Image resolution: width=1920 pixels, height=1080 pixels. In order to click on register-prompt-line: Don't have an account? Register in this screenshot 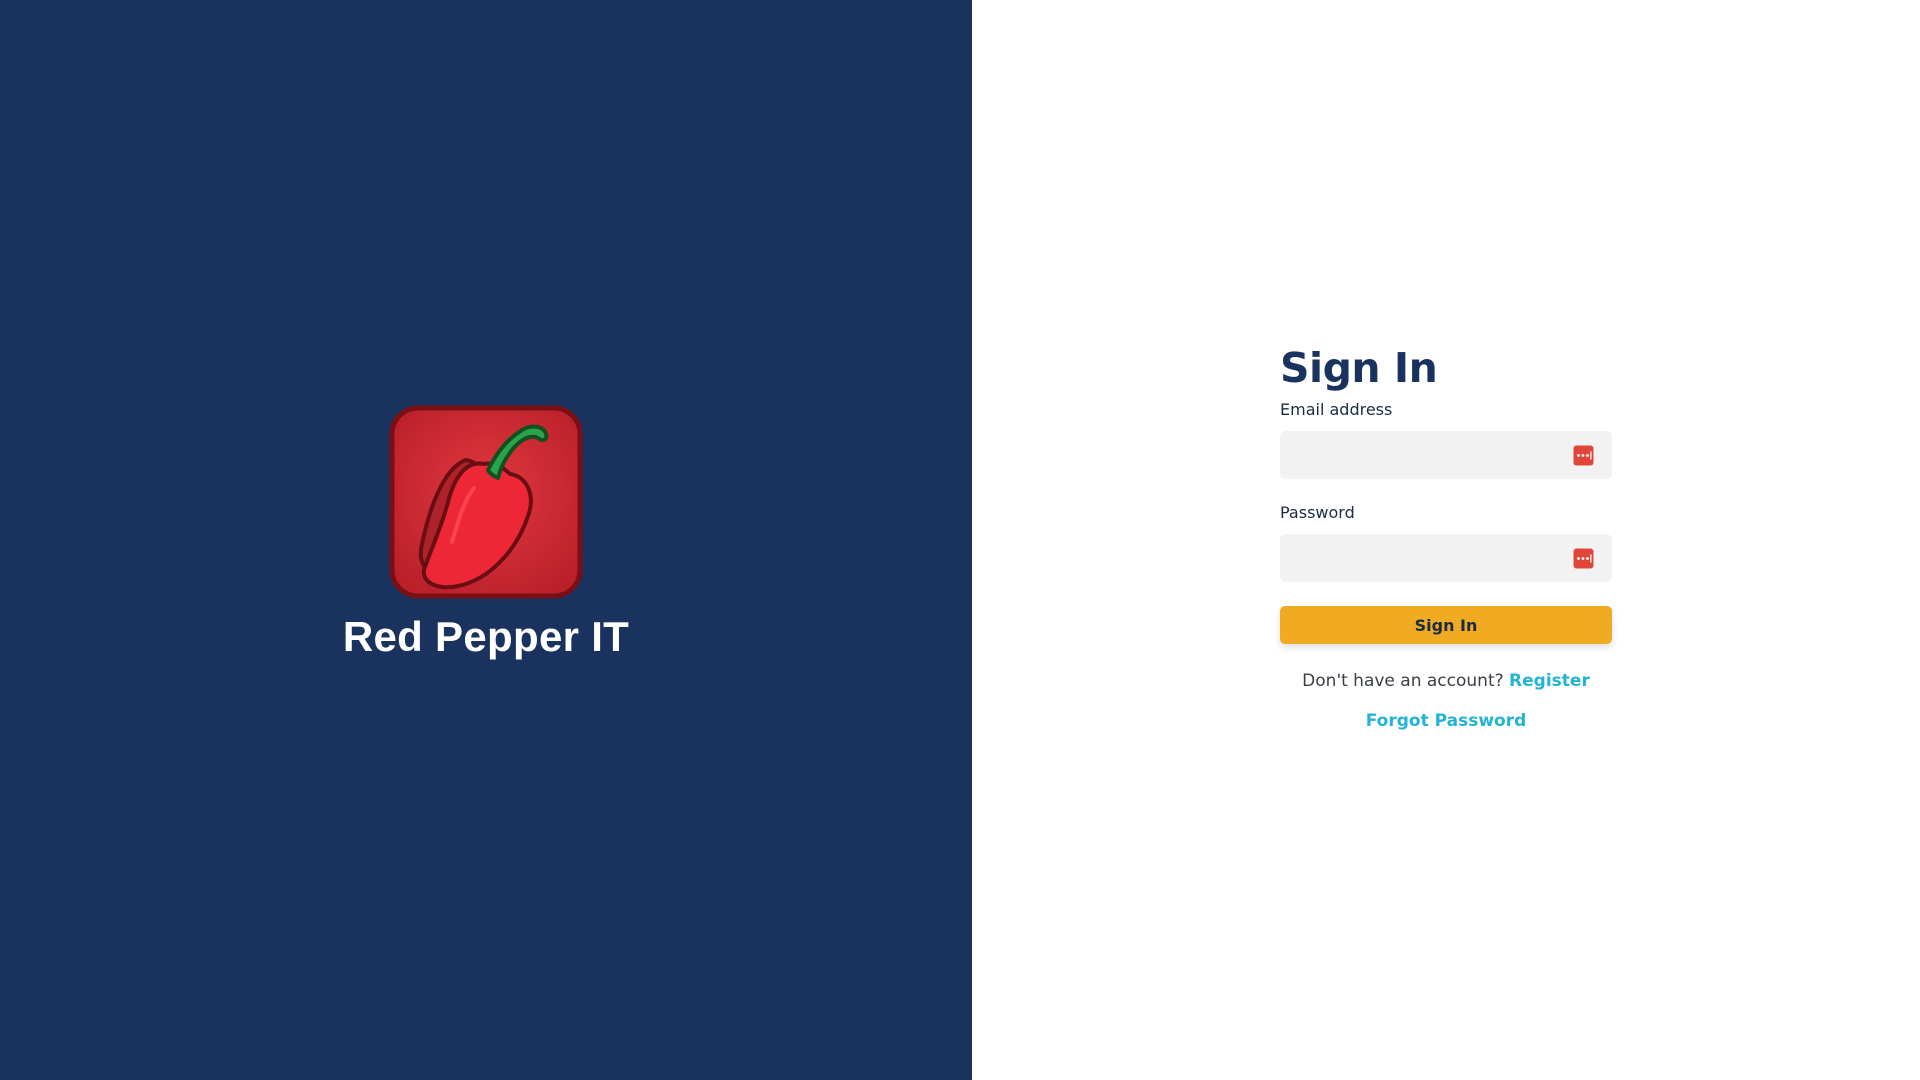, I will do `click(1446, 681)`.